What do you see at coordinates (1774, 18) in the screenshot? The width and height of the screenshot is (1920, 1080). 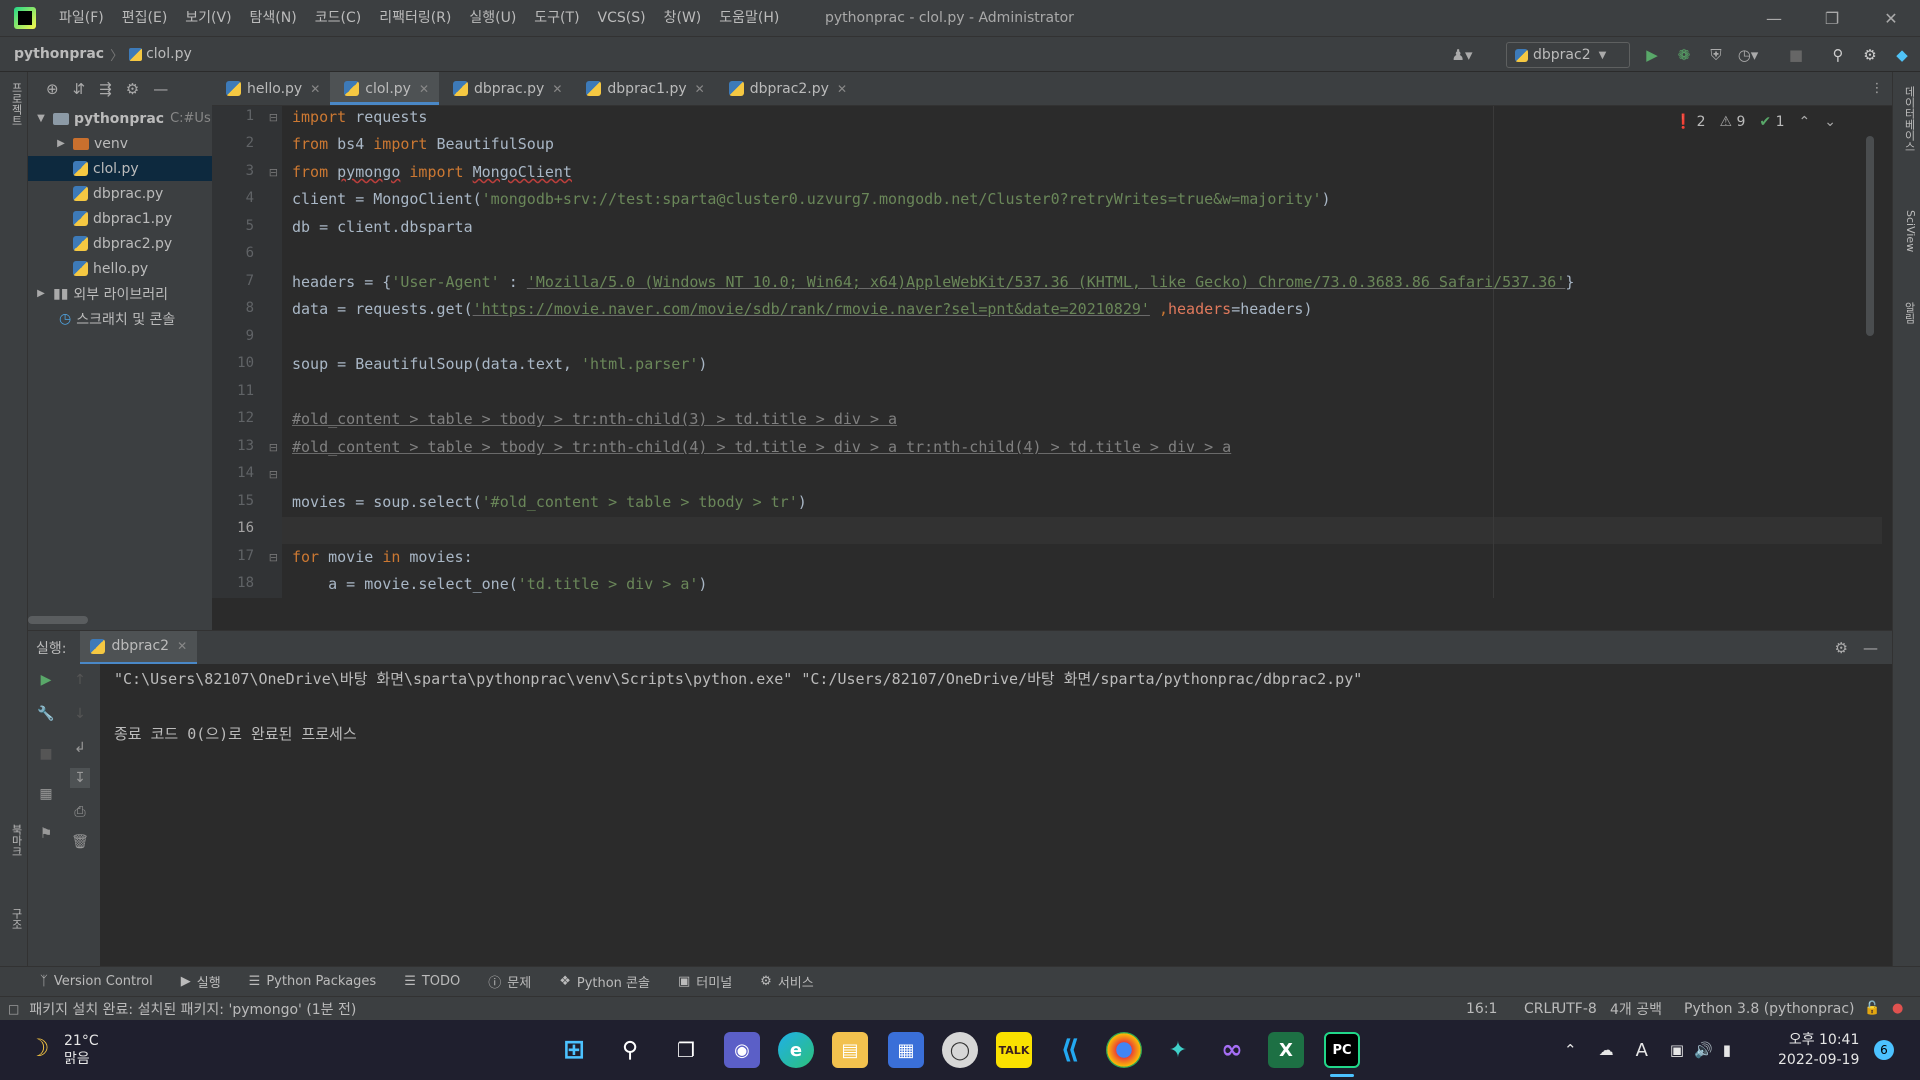 I see `minimize-button: —` at bounding box center [1774, 18].